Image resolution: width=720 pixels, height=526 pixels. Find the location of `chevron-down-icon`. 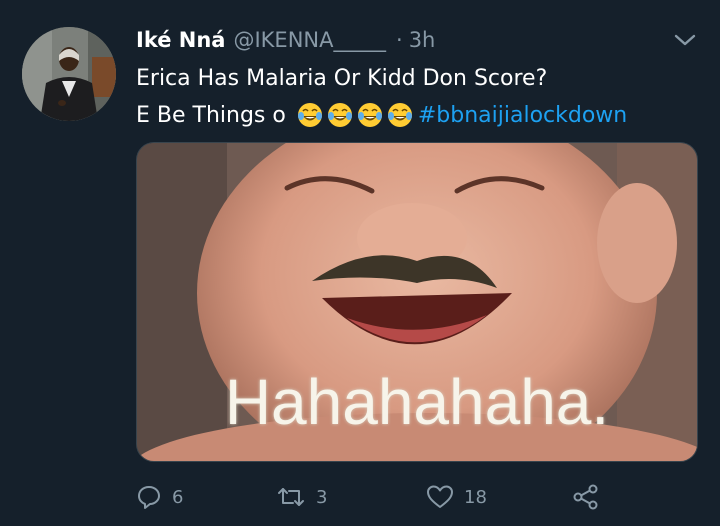

chevron-down-icon is located at coordinates (685, 40).